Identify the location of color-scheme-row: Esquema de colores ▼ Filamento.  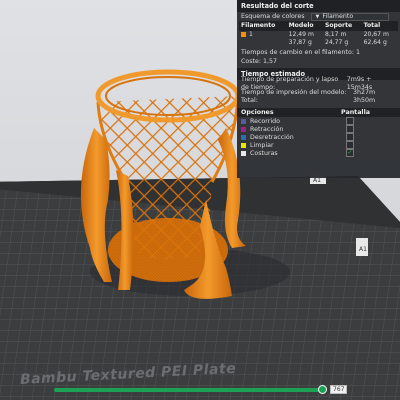
(318, 16).